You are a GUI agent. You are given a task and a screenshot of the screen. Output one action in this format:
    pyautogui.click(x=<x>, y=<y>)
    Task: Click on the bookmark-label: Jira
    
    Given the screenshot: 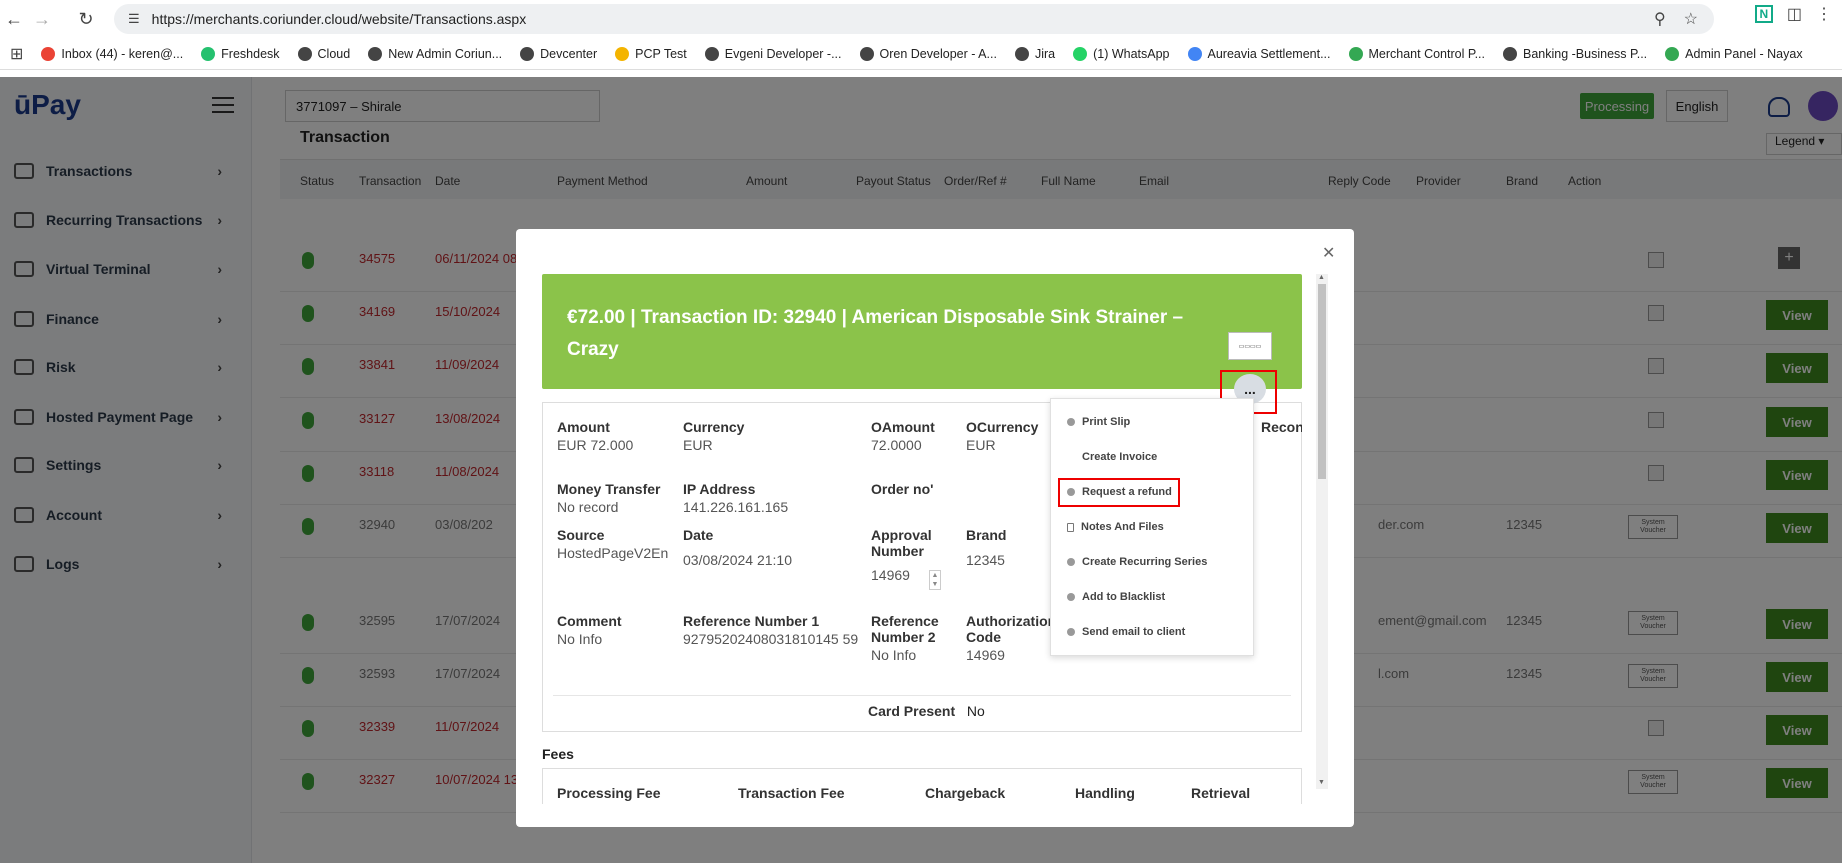 What is the action you would take?
    pyautogui.click(x=1045, y=53)
    